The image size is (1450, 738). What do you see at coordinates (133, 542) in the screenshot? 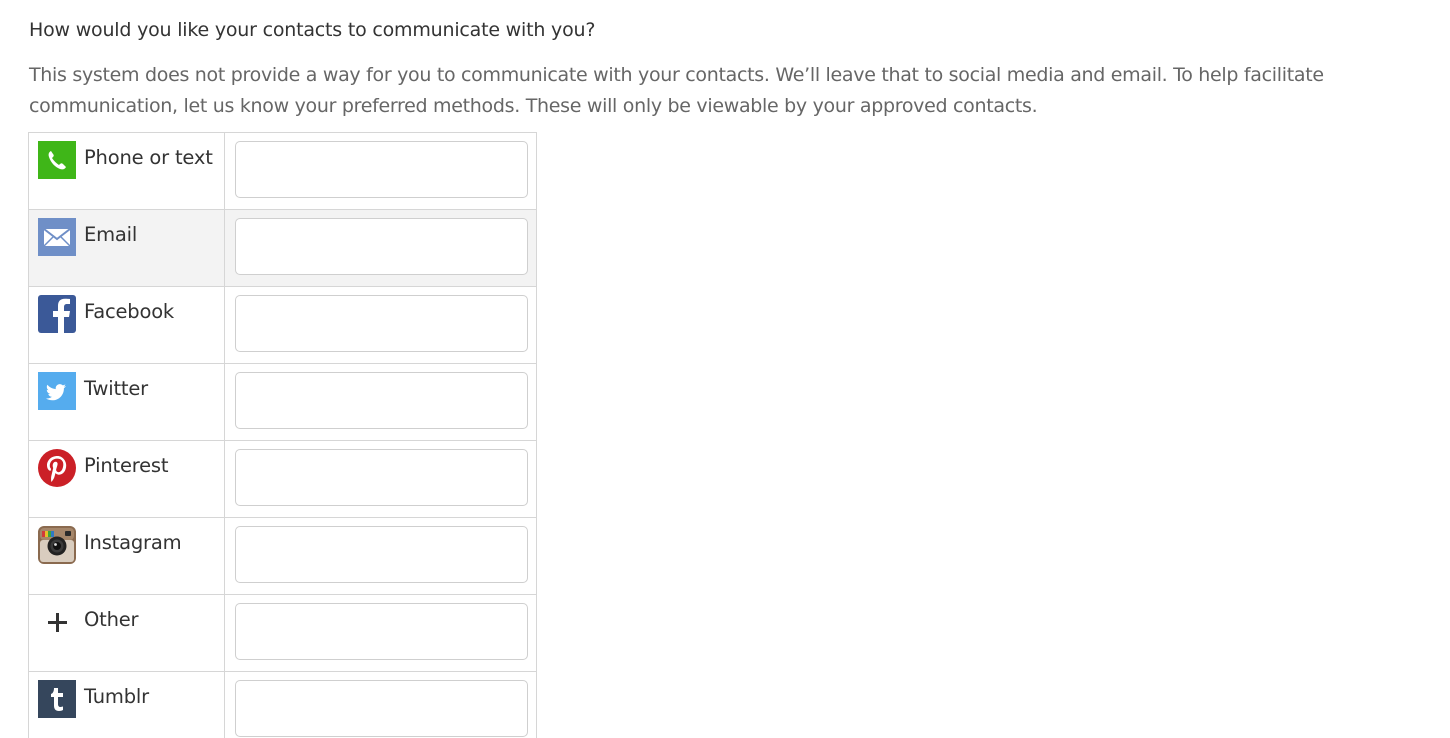
I see `method-label: Instagram` at bounding box center [133, 542].